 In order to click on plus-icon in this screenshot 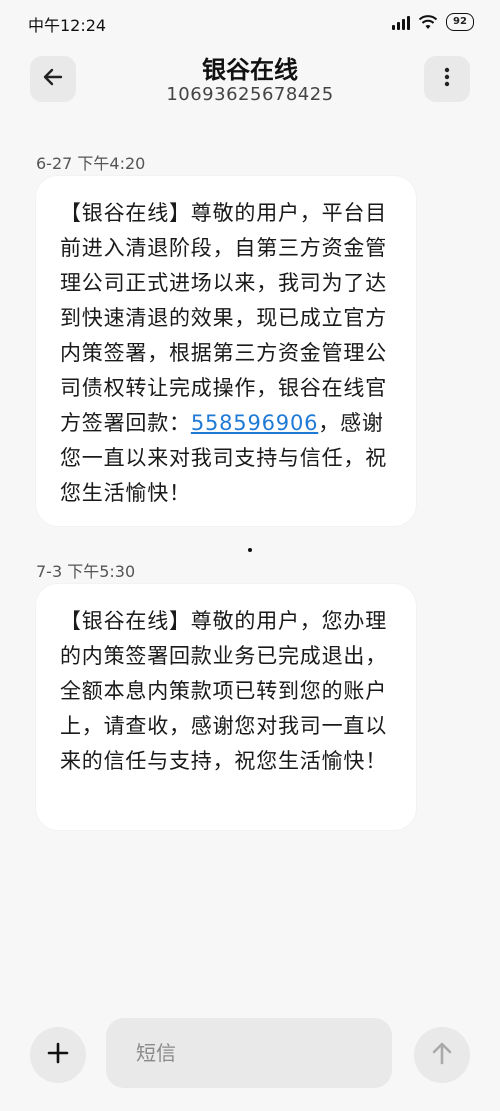, I will do `click(58, 1055)`.